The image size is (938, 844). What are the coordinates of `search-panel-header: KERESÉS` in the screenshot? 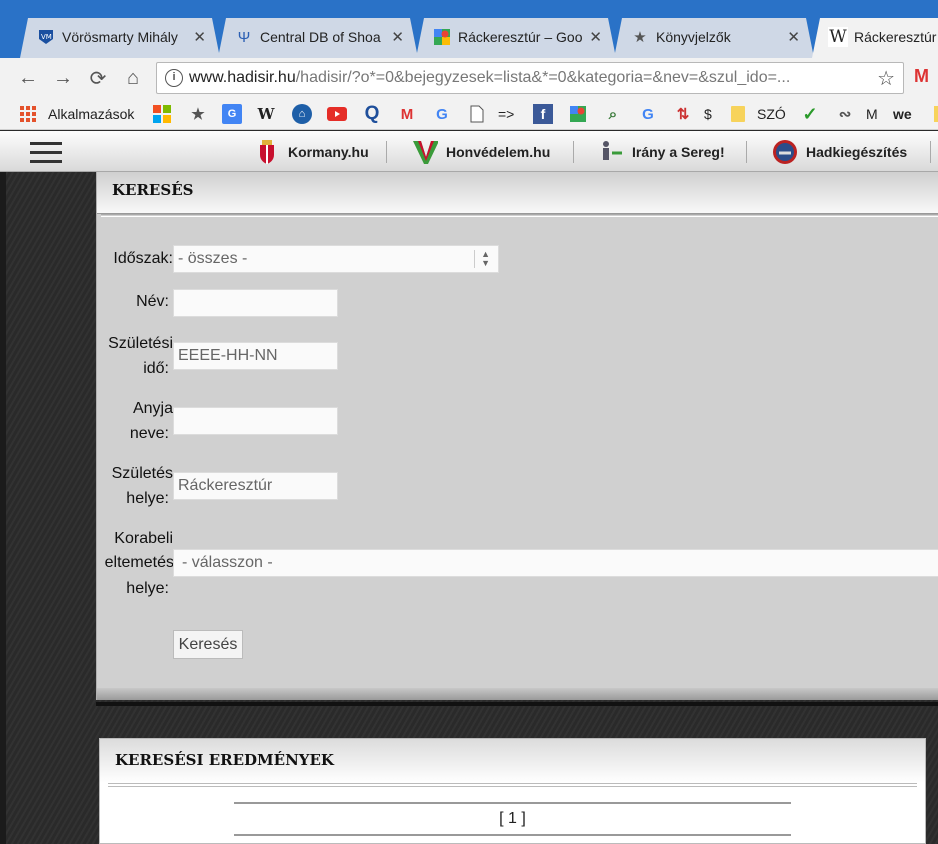 It's located at (517, 193).